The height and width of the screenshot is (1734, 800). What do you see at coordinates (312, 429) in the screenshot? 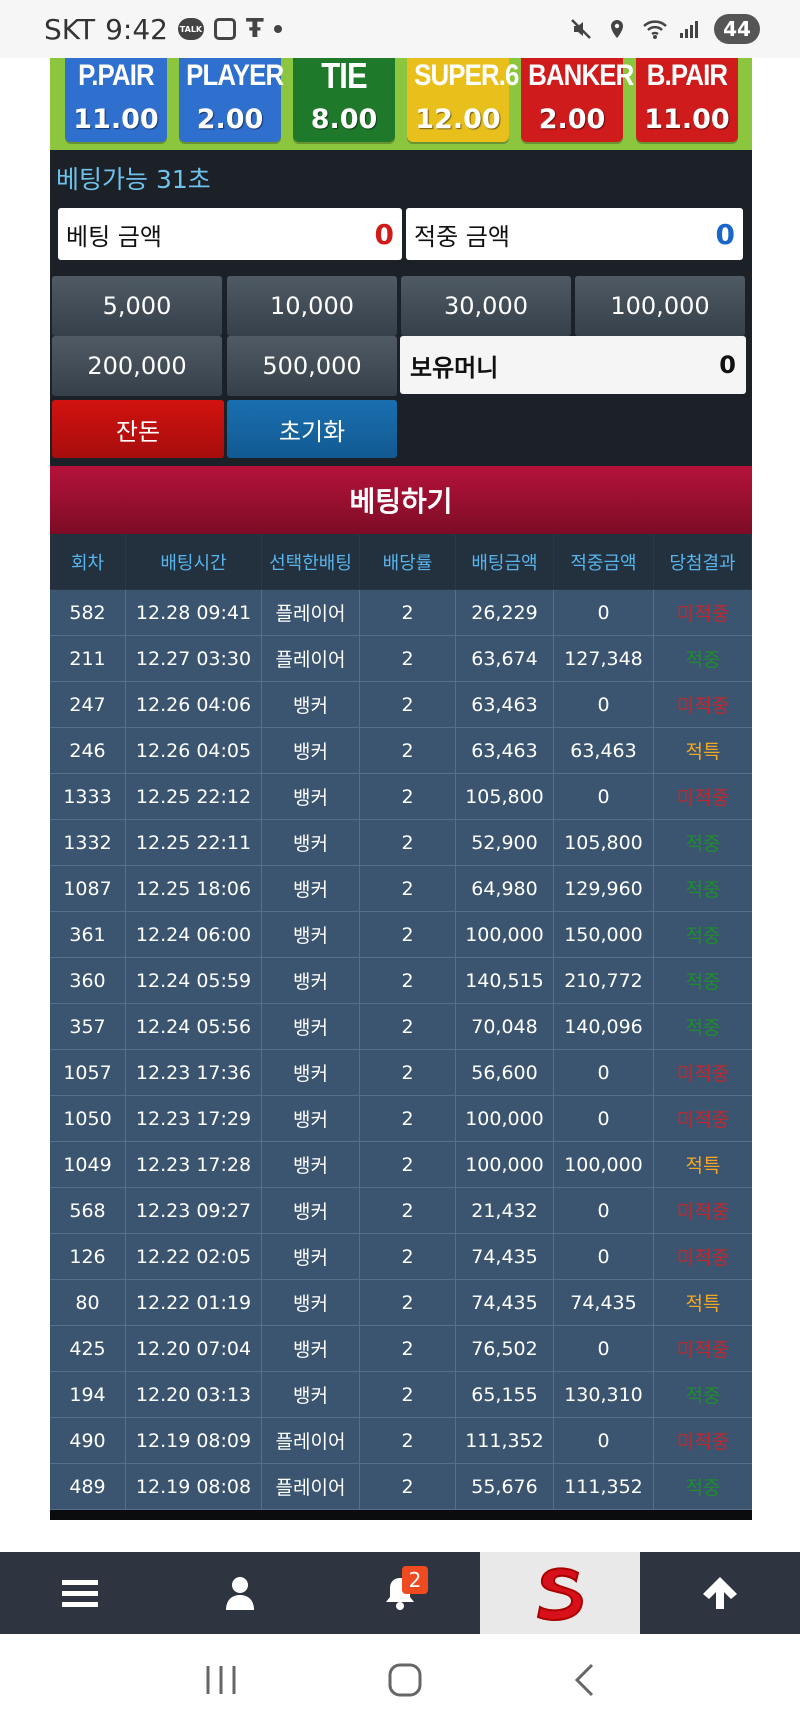
I see `reset-button: 초기화` at bounding box center [312, 429].